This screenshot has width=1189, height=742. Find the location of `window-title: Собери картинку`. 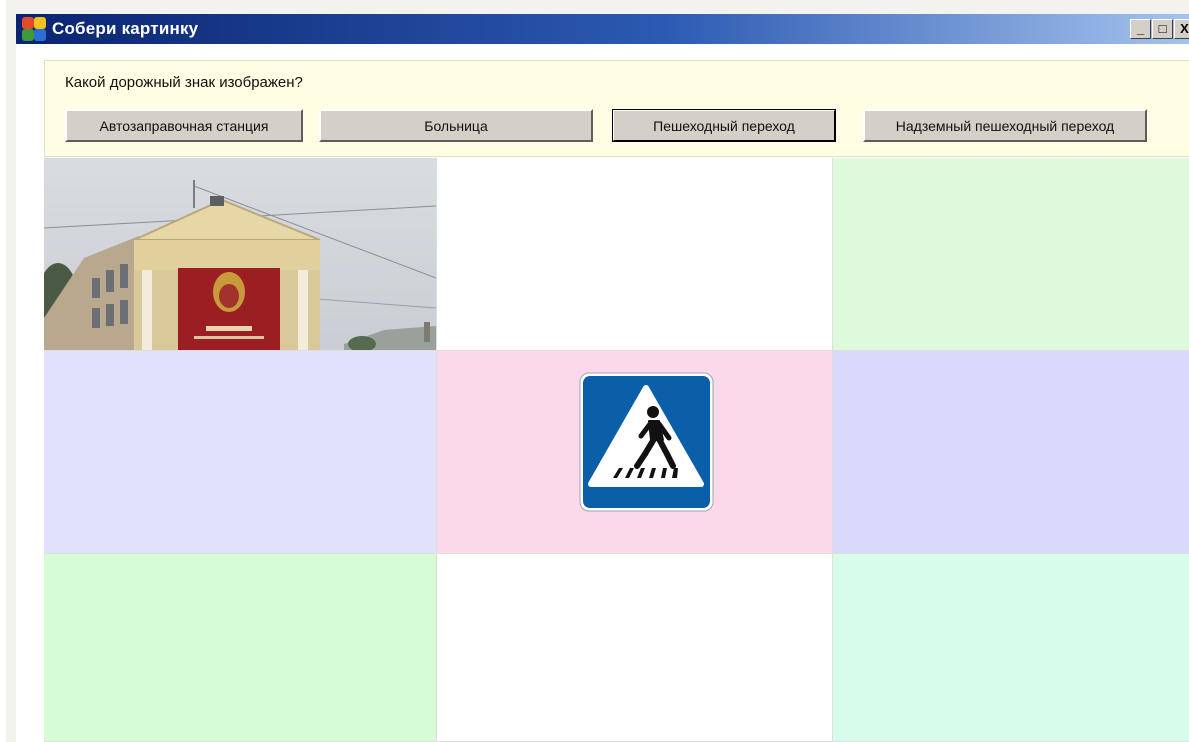

window-title: Собери картинку is located at coordinates (125, 28).